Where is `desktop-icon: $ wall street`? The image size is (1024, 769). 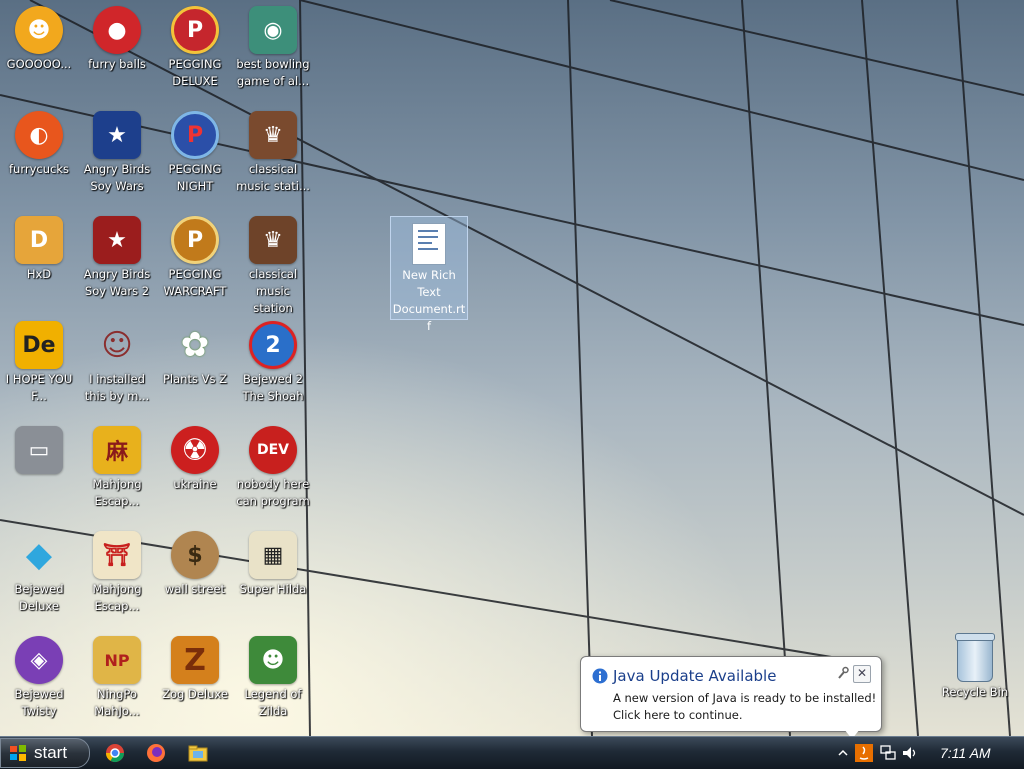 desktop-icon: $ wall street is located at coordinates (195, 575).